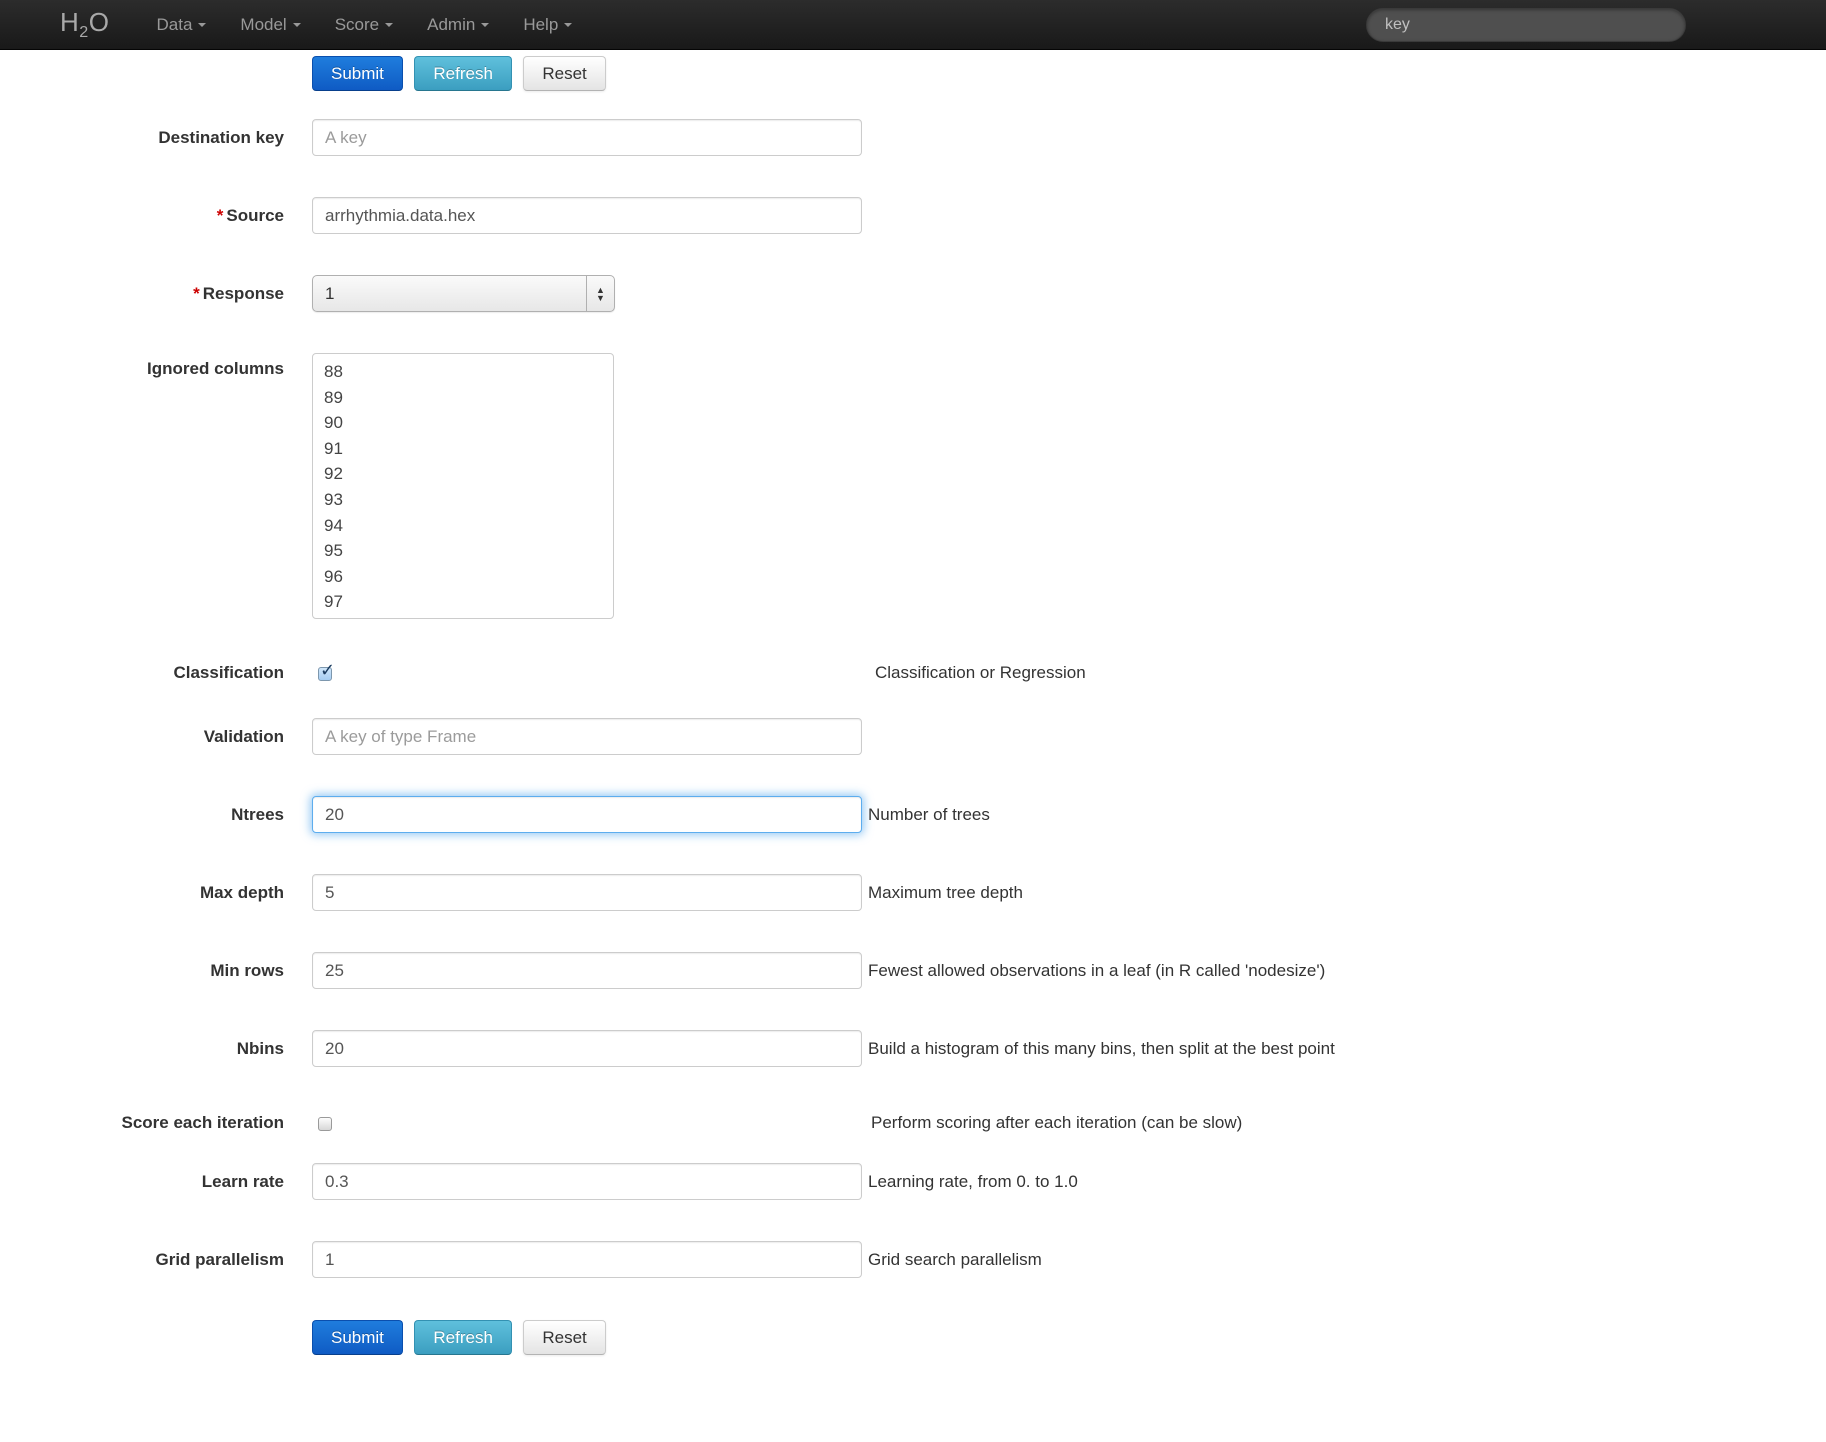 Image resolution: width=1826 pixels, height=1442 pixels. Describe the element at coordinates (1069, 1337) in the screenshot. I see `toolbar-bottom: Submit Refresh Reset` at that location.